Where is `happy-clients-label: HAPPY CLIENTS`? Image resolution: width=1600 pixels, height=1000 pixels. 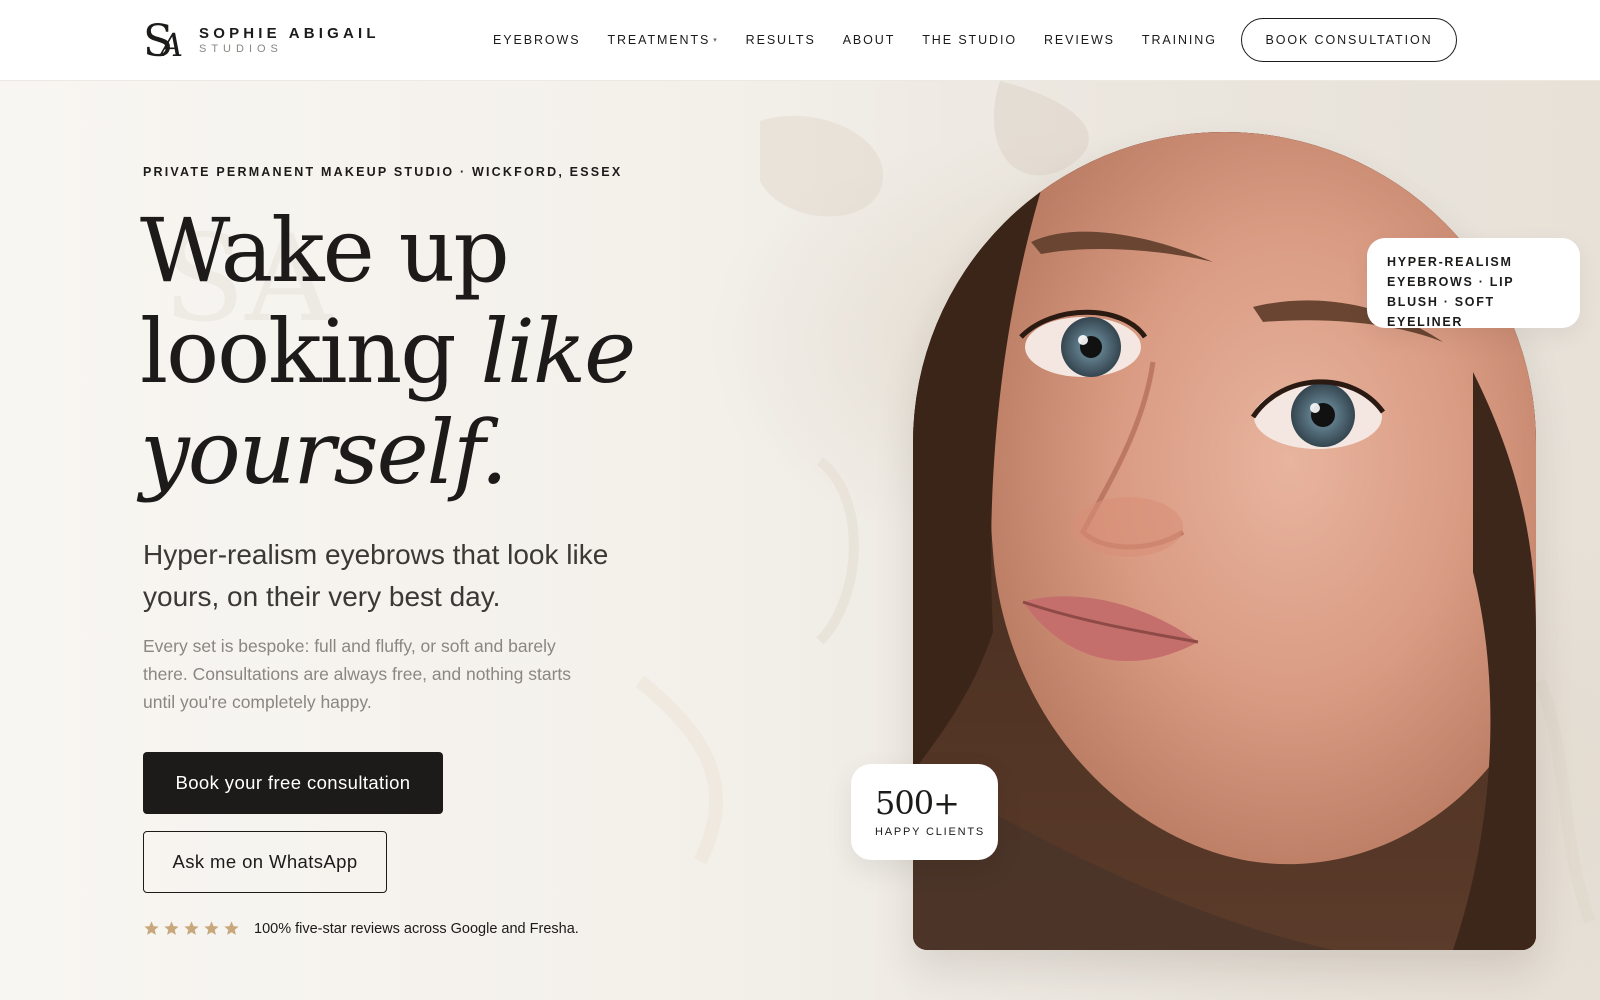 happy-clients-label: HAPPY CLIENTS is located at coordinates (930, 832).